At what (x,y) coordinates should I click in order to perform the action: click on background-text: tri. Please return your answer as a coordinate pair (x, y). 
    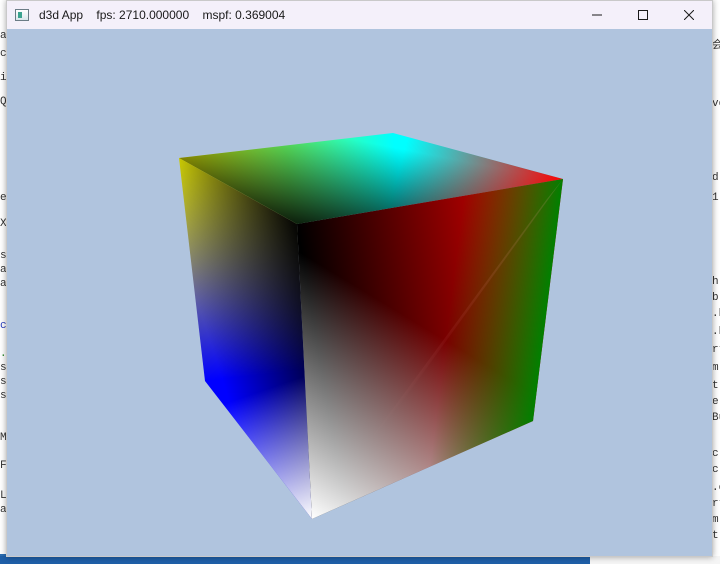
    Looking at the image, I should click on (716, 536).